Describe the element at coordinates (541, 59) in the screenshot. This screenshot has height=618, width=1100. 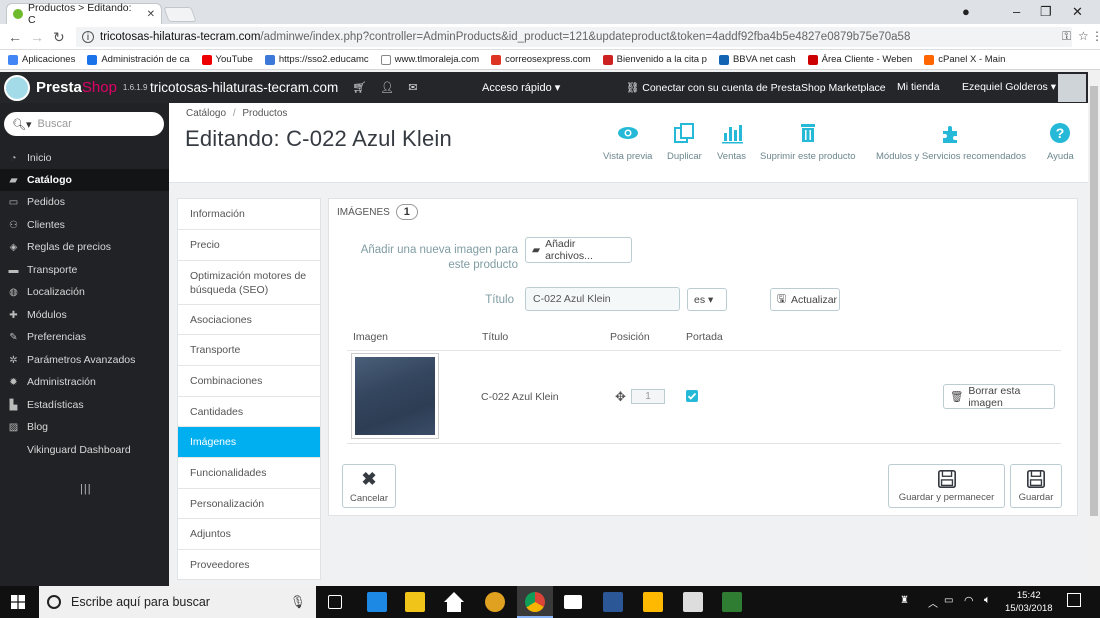
I see `bookmark-item: correosexpress.com` at that location.